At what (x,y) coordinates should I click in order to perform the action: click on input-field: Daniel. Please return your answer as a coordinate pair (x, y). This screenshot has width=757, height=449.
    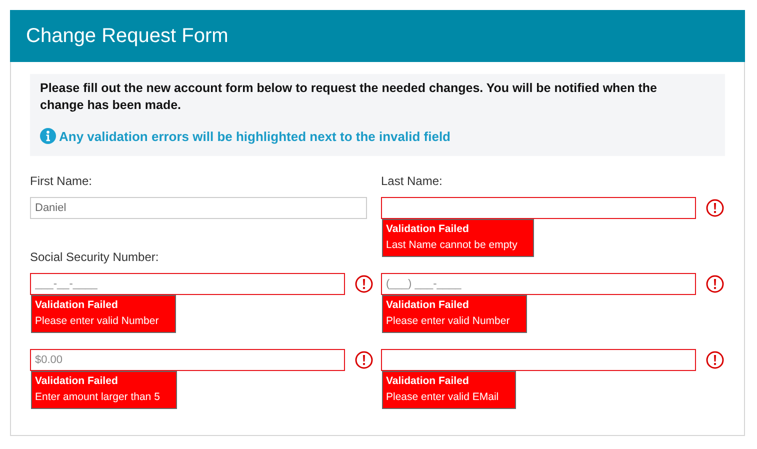
    Looking at the image, I should click on (198, 208).